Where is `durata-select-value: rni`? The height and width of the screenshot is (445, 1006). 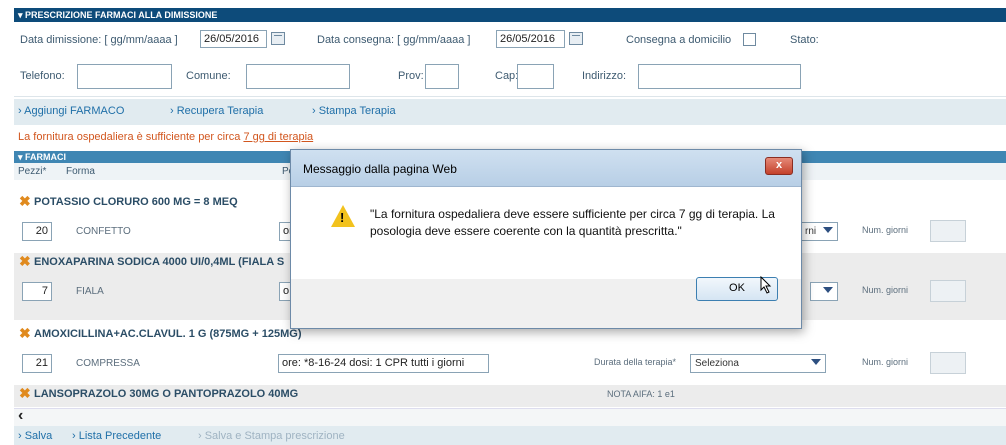 durata-select-value: rni is located at coordinates (811, 231).